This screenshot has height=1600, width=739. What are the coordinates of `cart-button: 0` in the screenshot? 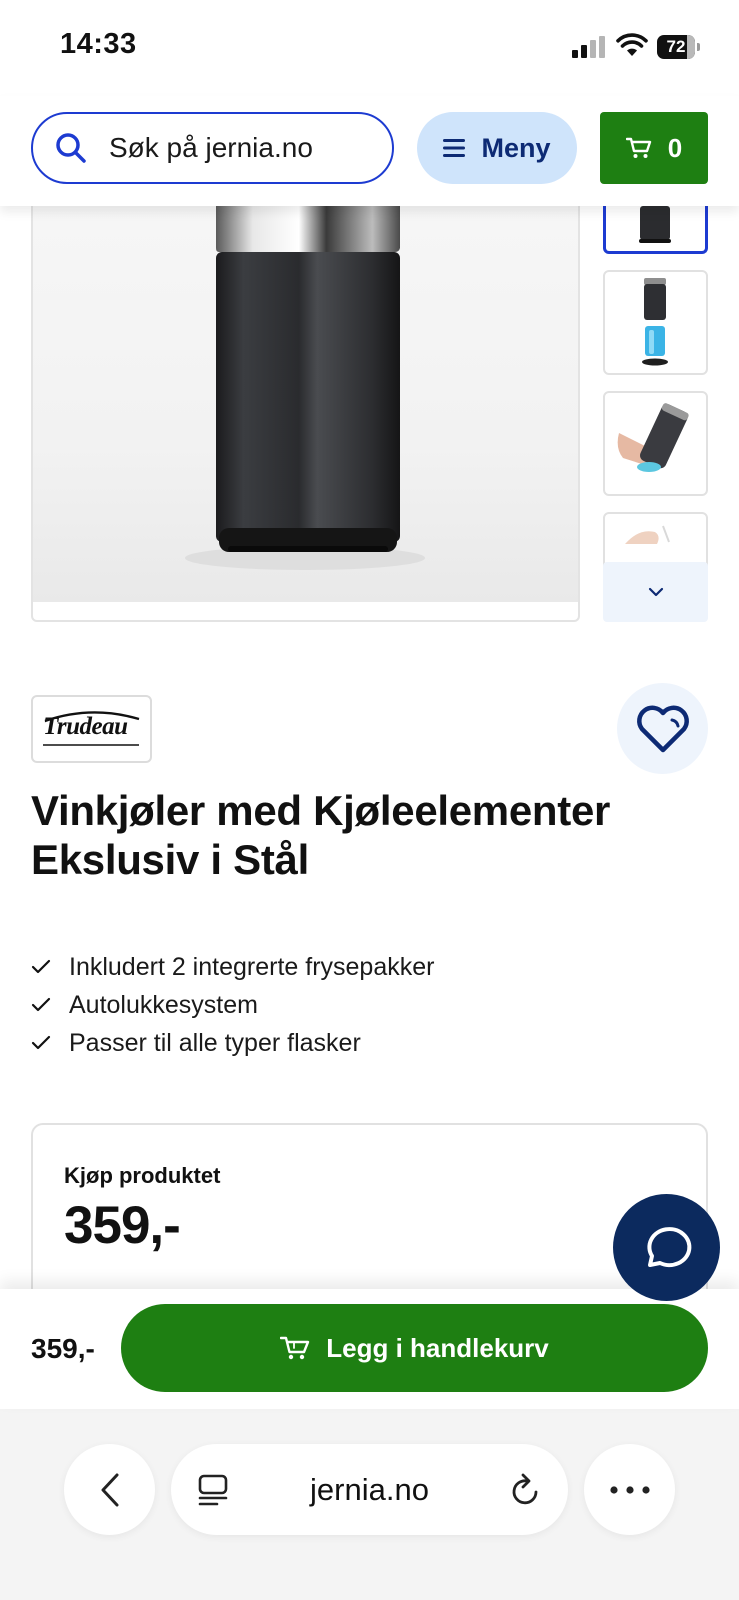 It's located at (654, 148).